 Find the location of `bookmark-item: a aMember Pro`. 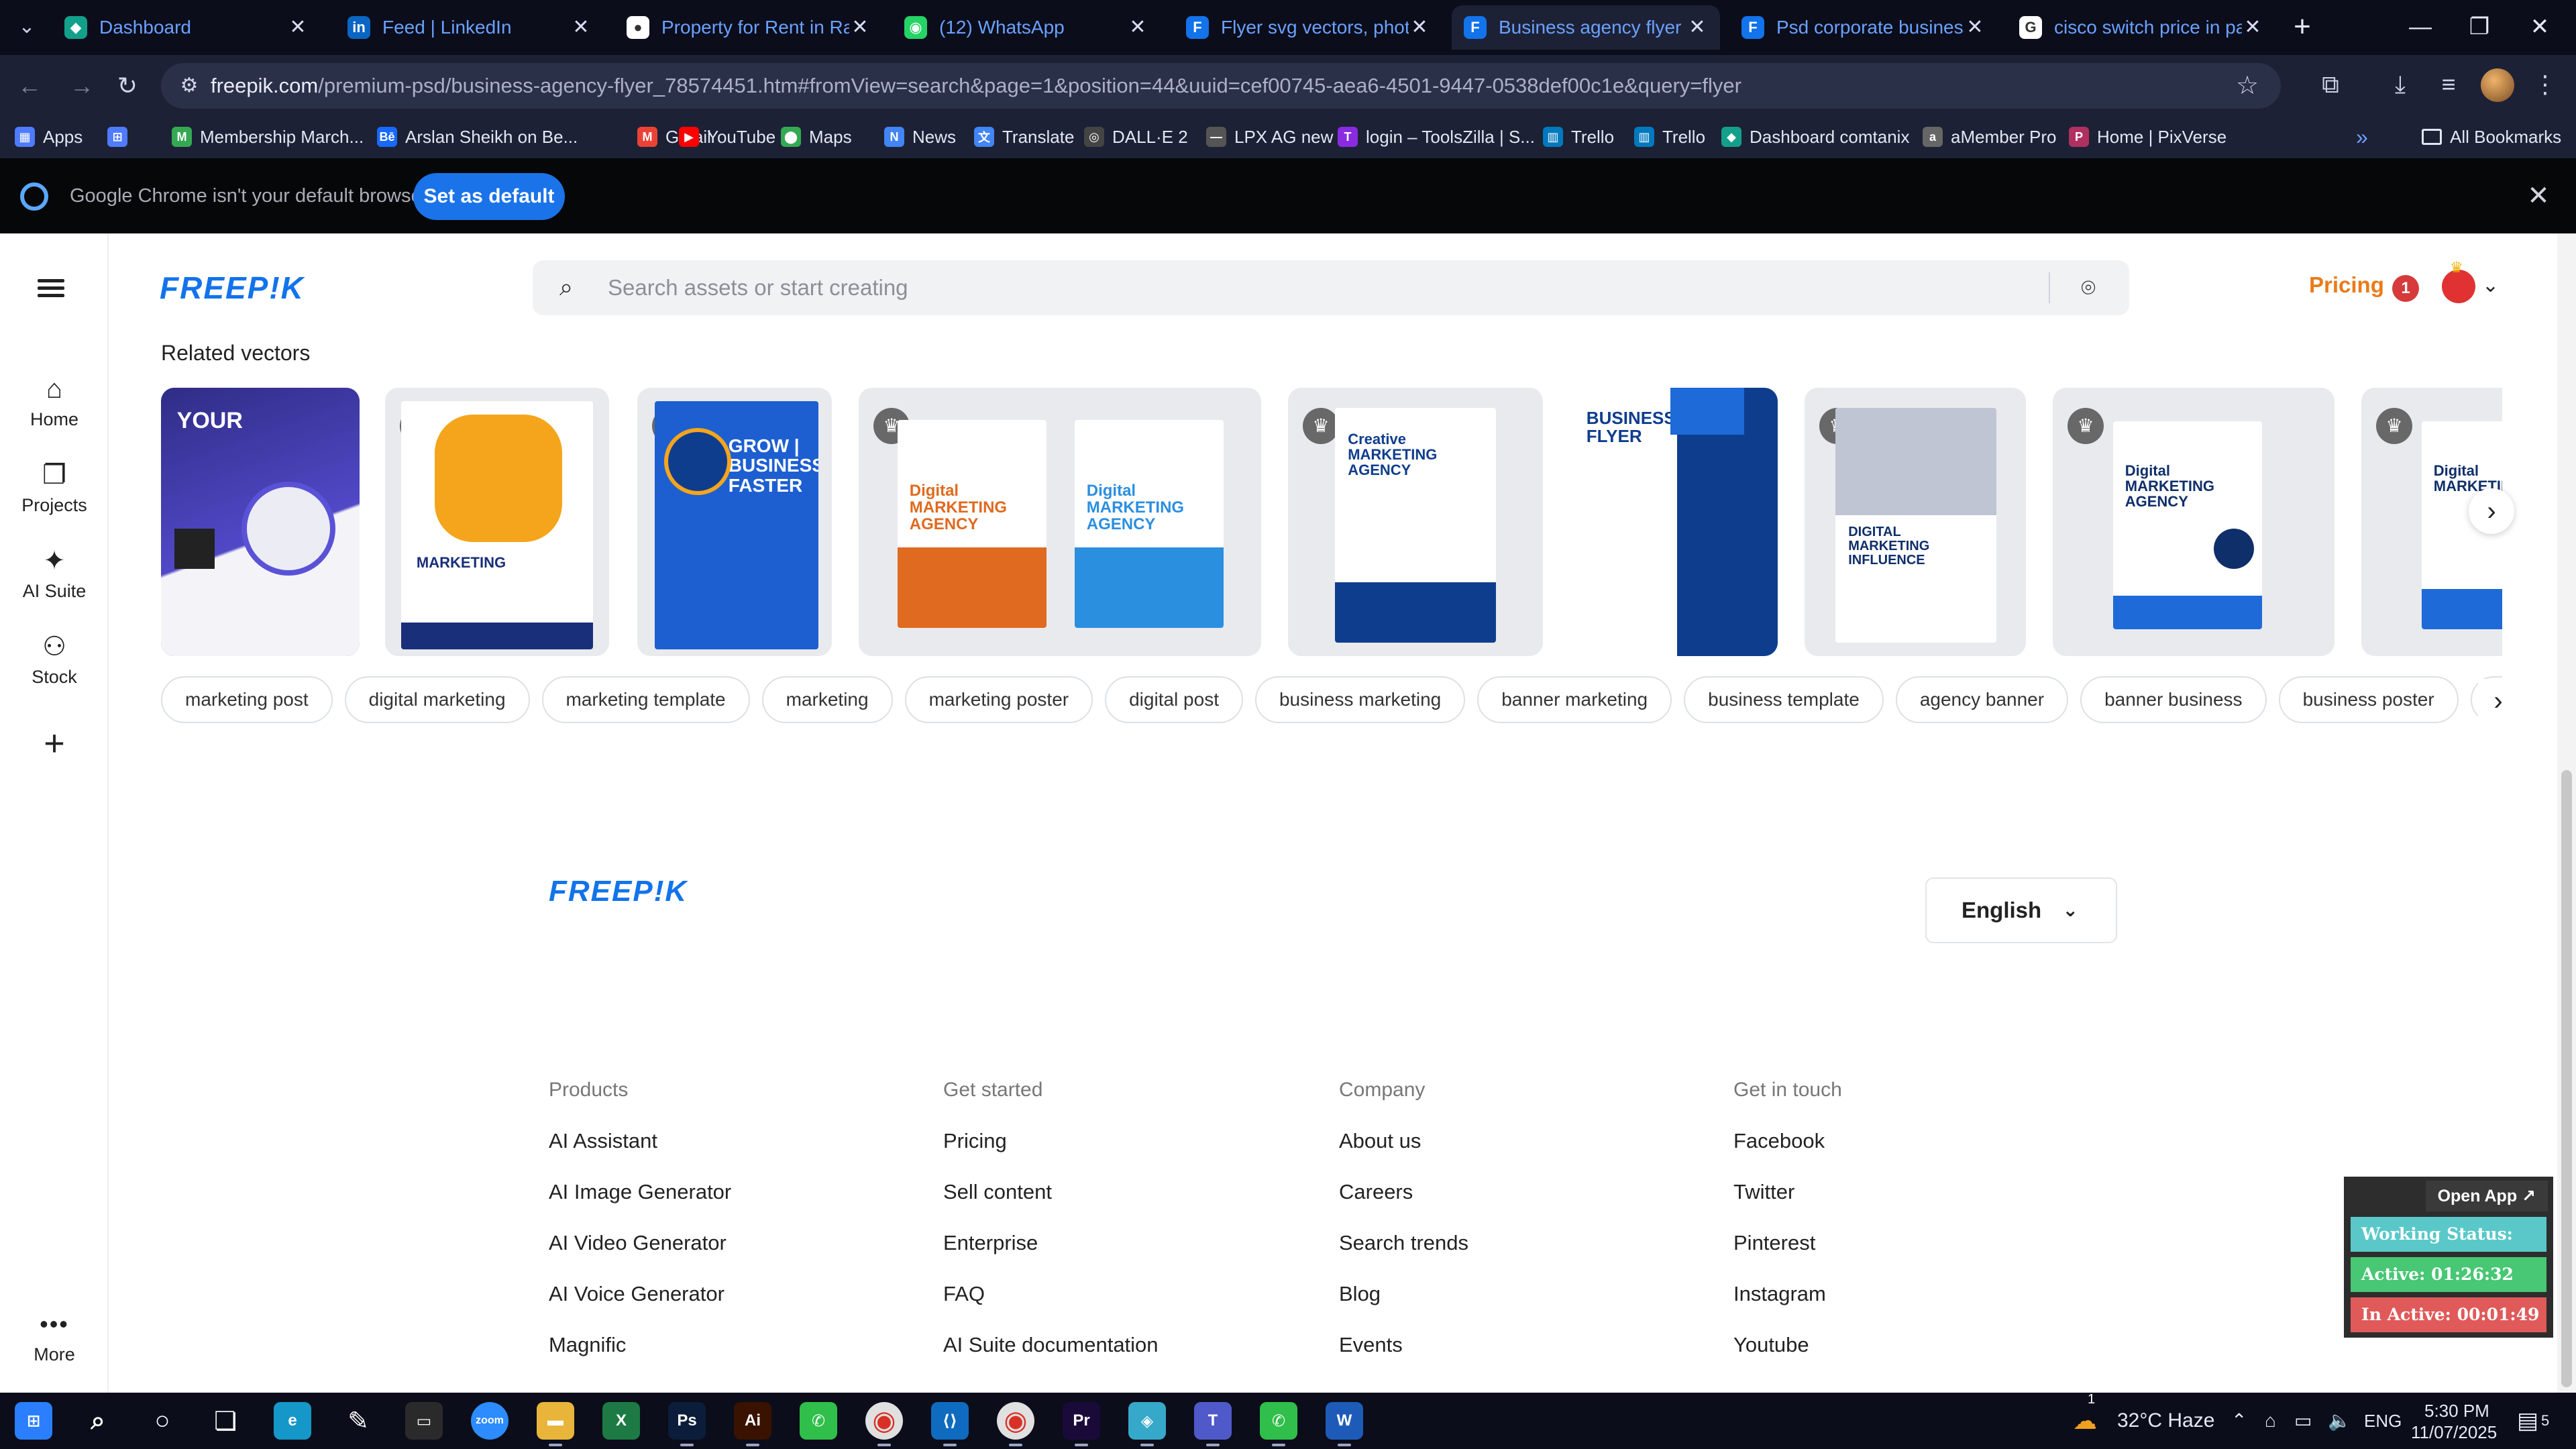

bookmark-item: a aMember Pro is located at coordinates (1990, 137).